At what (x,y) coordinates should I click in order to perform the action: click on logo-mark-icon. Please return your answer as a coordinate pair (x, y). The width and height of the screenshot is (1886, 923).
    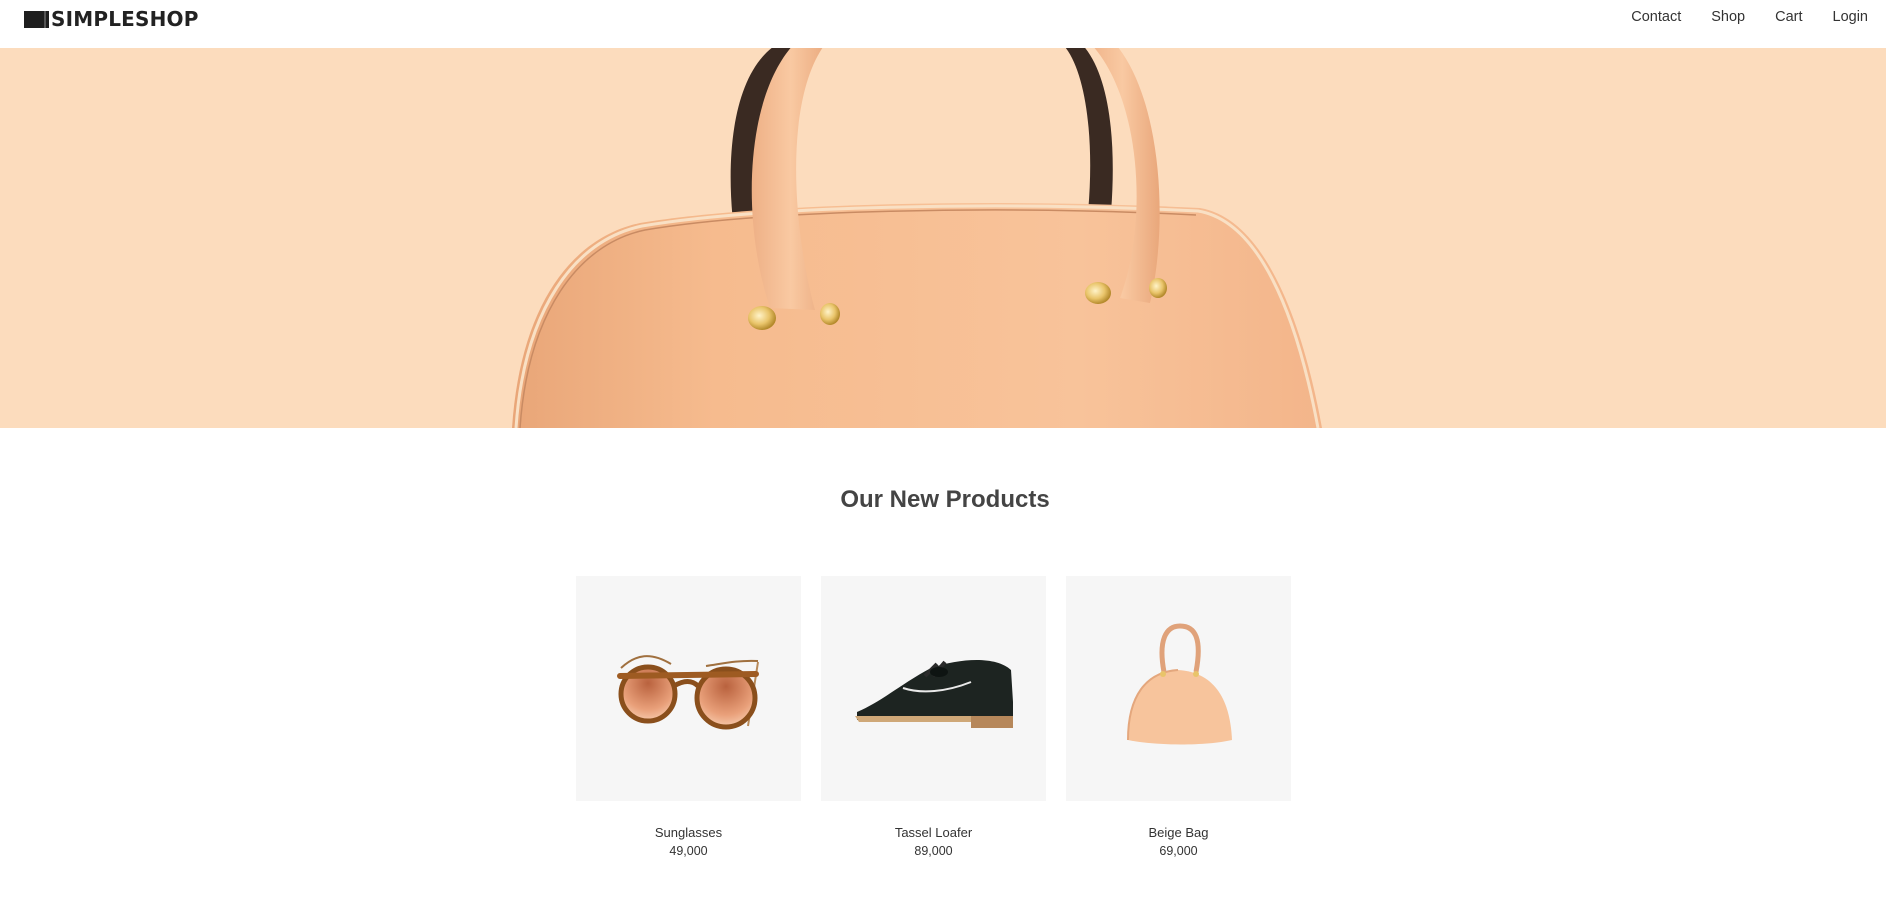
    Looking at the image, I should click on (36, 19).